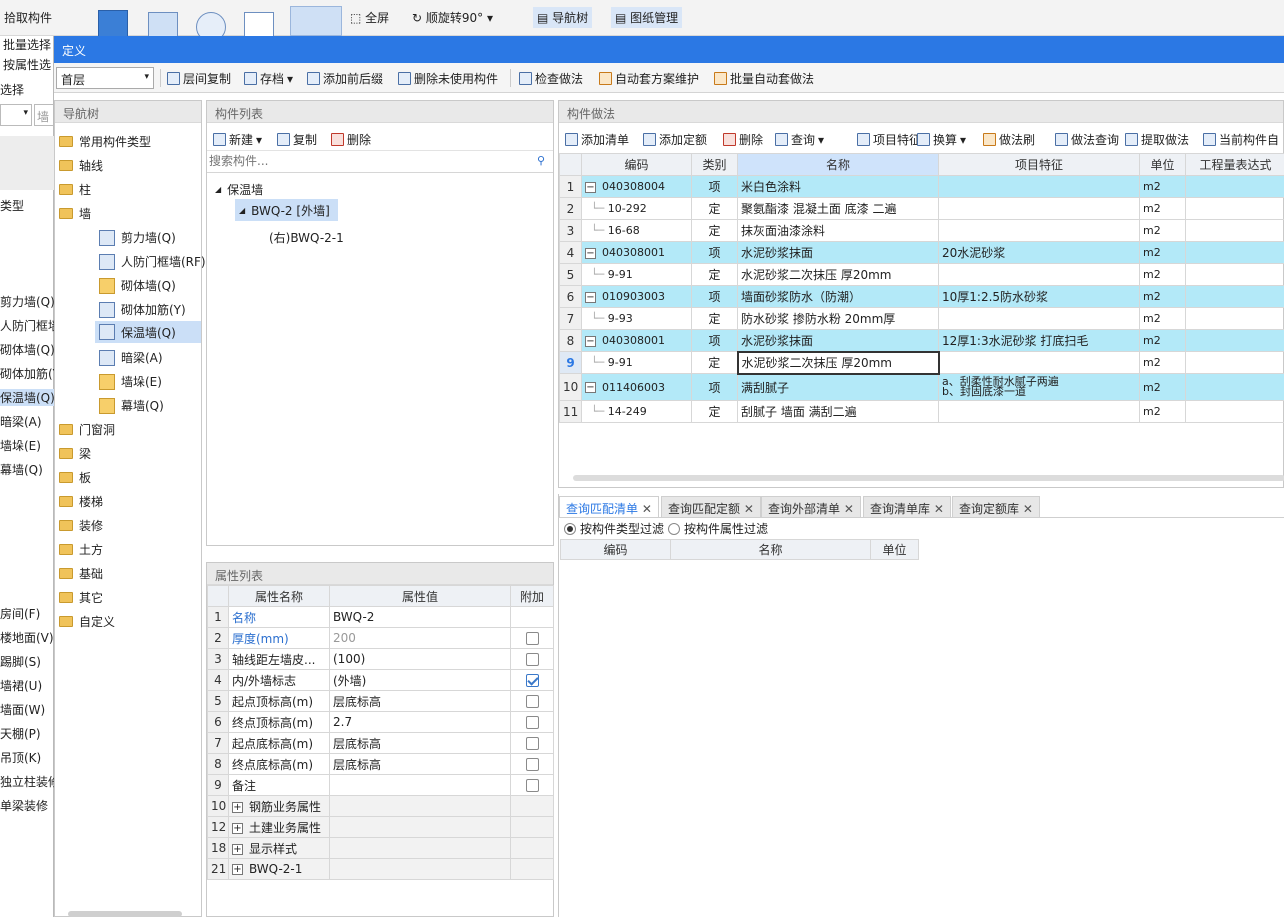 The height and width of the screenshot is (917, 1284). I want to click on query-tab: 查询匹配清单 ✕, so click(609, 507).